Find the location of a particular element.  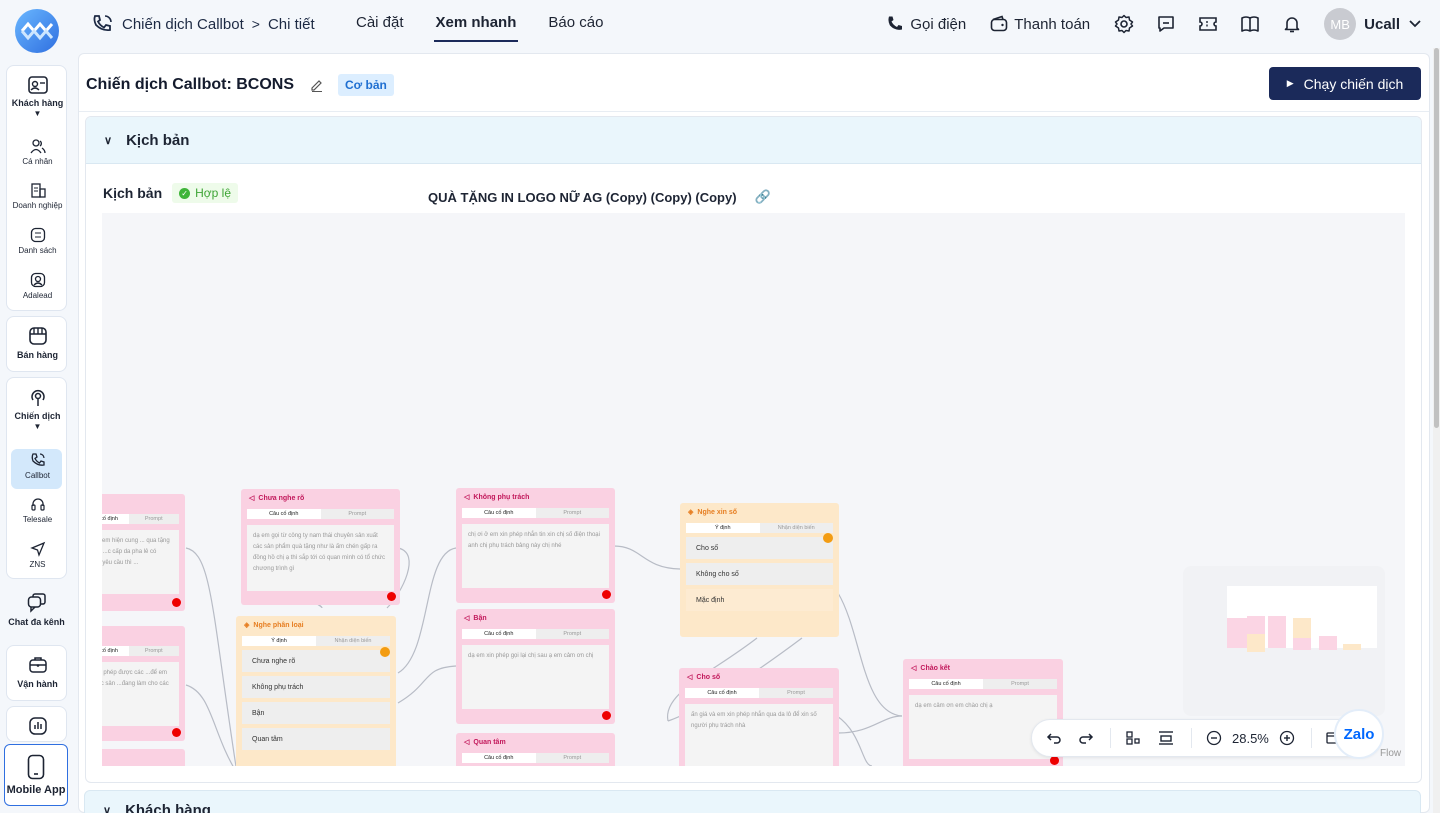

sidebar-item-adalead: Adalead is located at coordinates (37, 286).